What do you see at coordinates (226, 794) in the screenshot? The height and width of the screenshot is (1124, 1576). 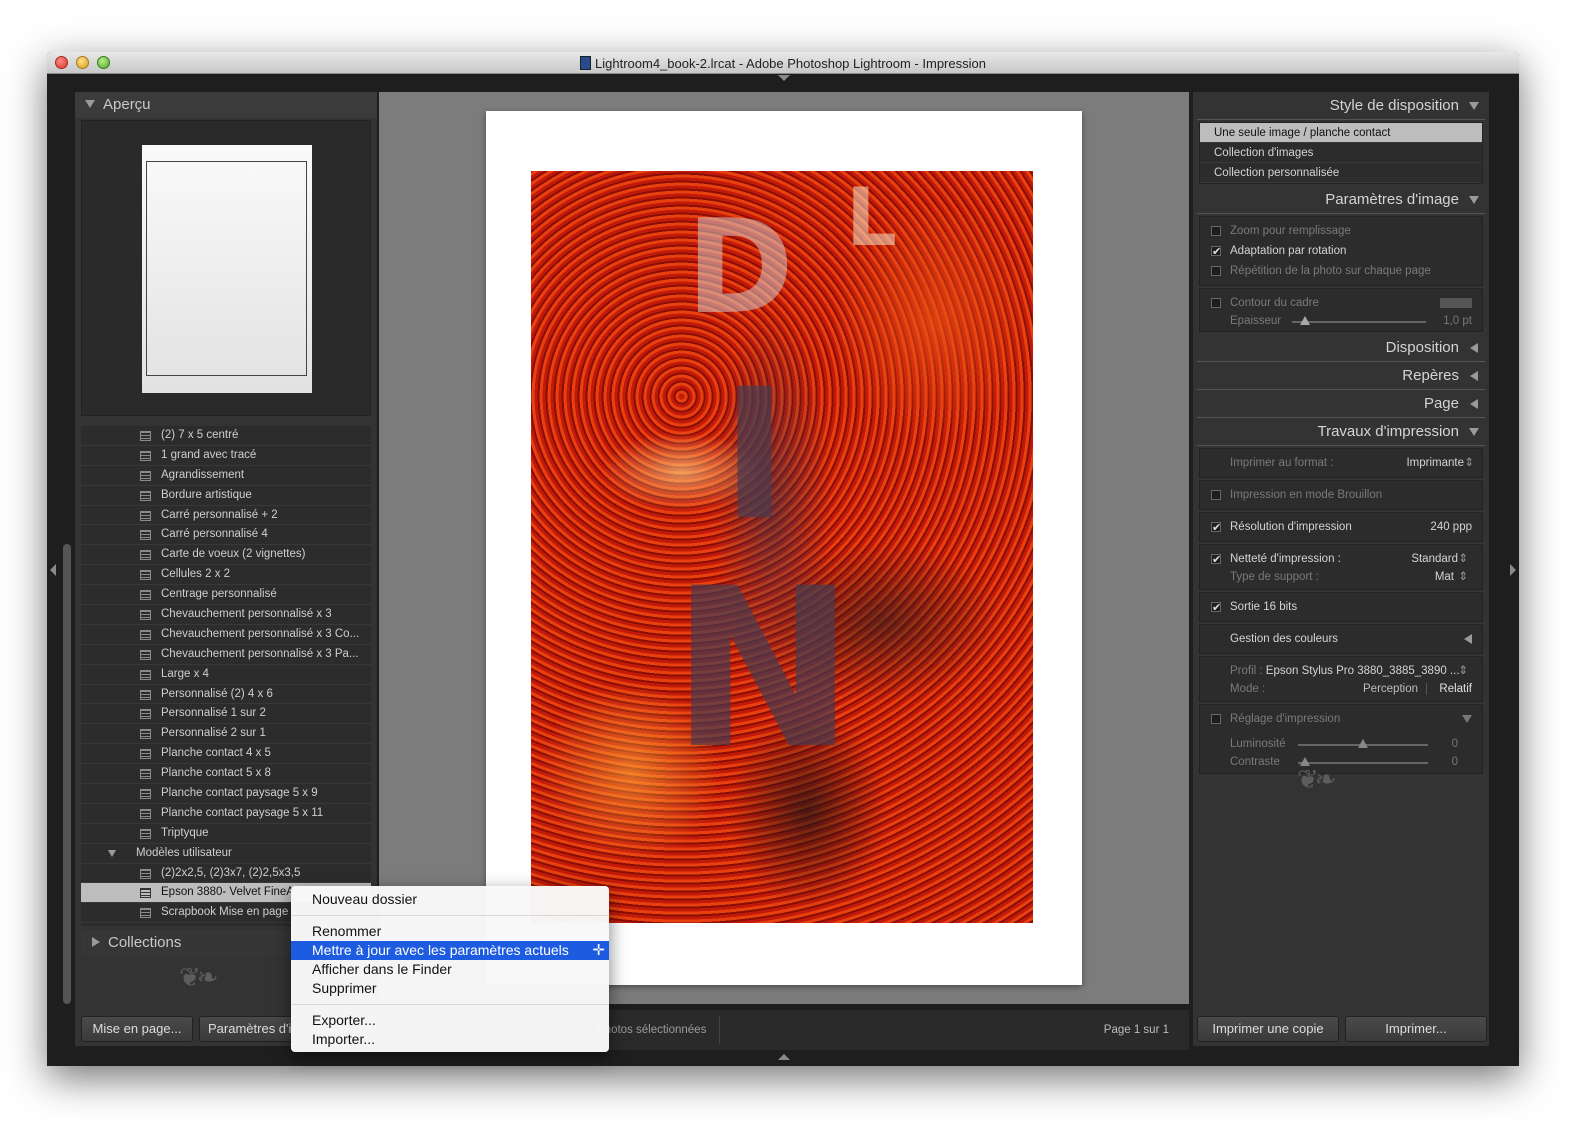 I see `template-item: Planche contact paysage 5 x 9` at bounding box center [226, 794].